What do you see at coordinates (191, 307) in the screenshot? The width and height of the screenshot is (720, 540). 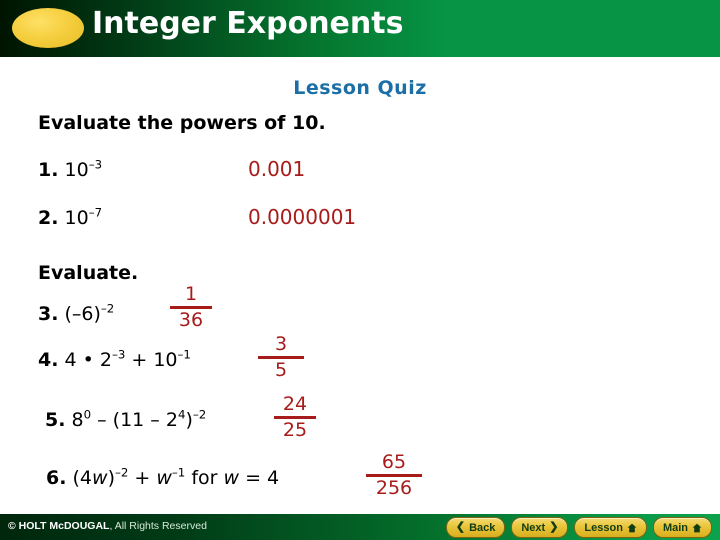 I see `answer-3-fraction: 1 36` at bounding box center [191, 307].